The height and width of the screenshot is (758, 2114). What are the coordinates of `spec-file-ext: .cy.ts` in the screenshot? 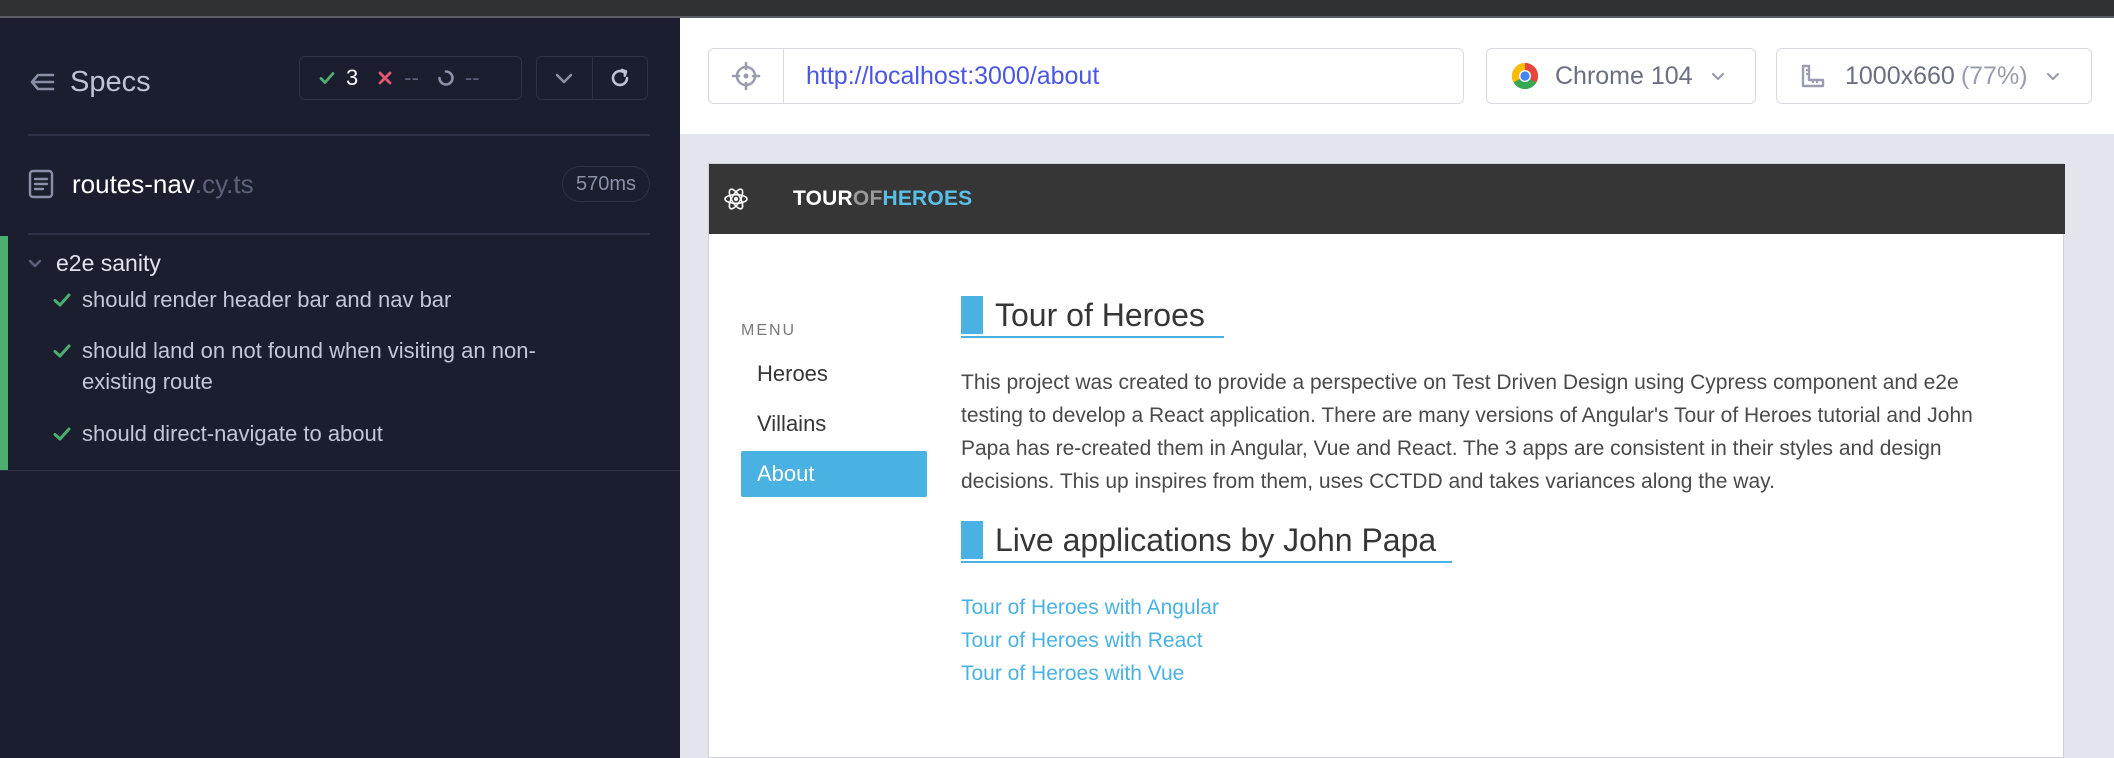 It's located at (224, 183).